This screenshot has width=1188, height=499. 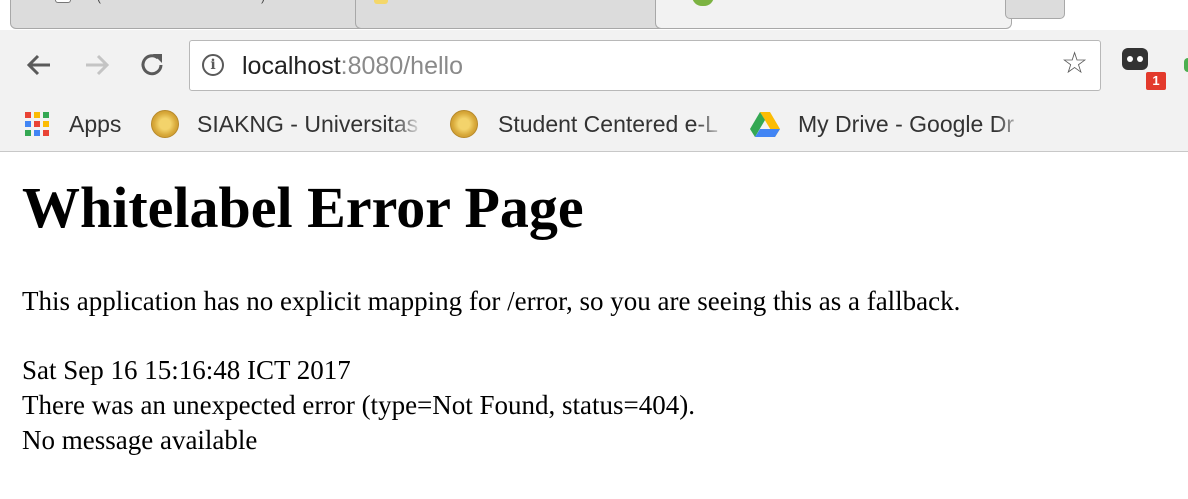 I want to click on tab-favicon, so click(x=63, y=1).